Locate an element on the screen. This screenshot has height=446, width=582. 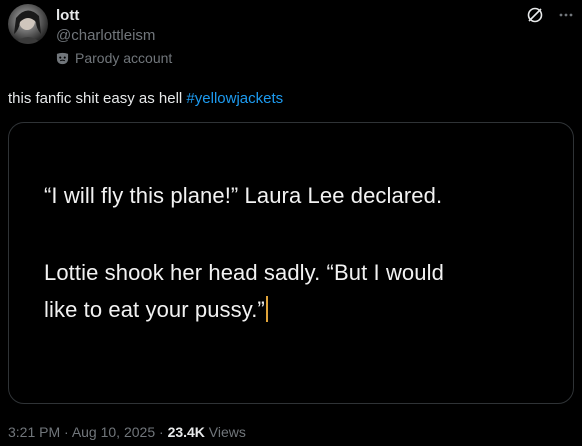
image-text-line-3: like to eat your pussy.” is located at coordinates (156, 309).